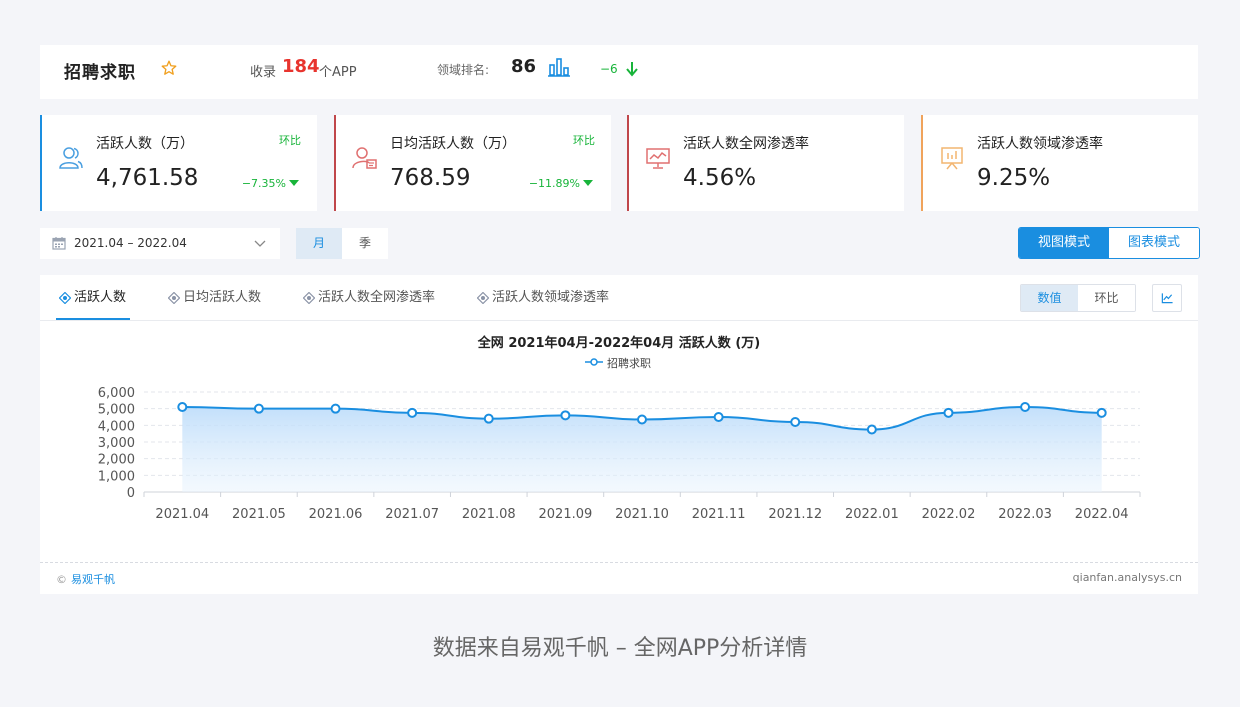 The height and width of the screenshot is (707, 1240). Describe the element at coordinates (642, 514) in the screenshot. I see `x-tick-label: 2021.10` at that location.